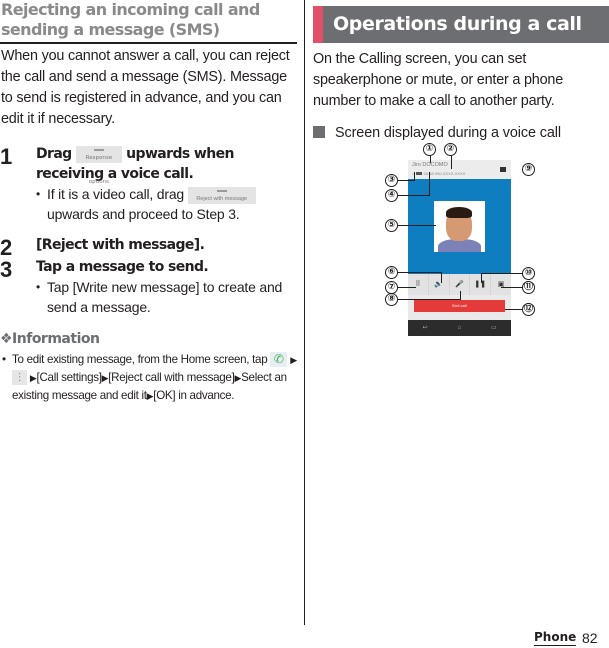  I want to click on response-options-button: Response options, so click(98, 165).